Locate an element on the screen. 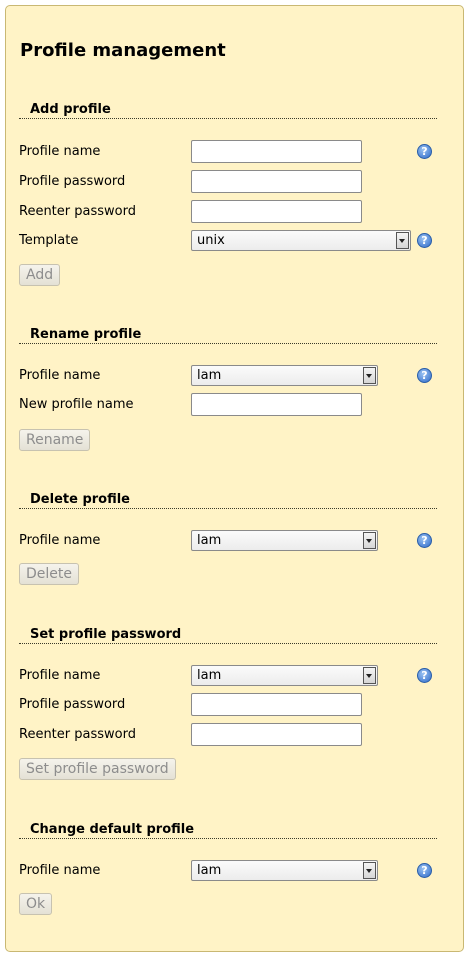 Image resolution: width=472 pixels, height=961 pixels. delete-profile-name-row: Profile name lam ? is located at coordinates (228, 542).